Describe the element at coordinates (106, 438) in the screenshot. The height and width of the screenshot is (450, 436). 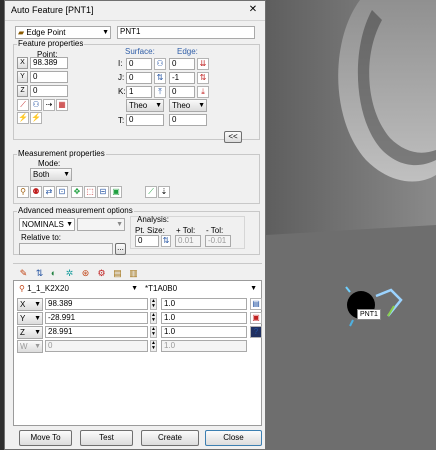
I see `test-button: Test` at that location.